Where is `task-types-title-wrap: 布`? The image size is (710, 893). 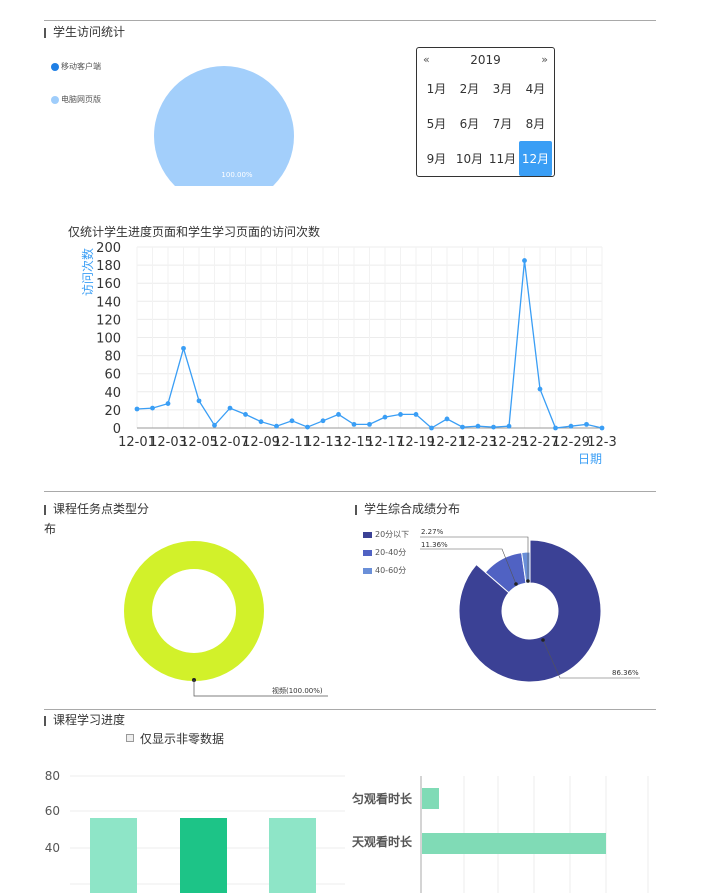
task-types-title-wrap: 布 is located at coordinates (50, 529).